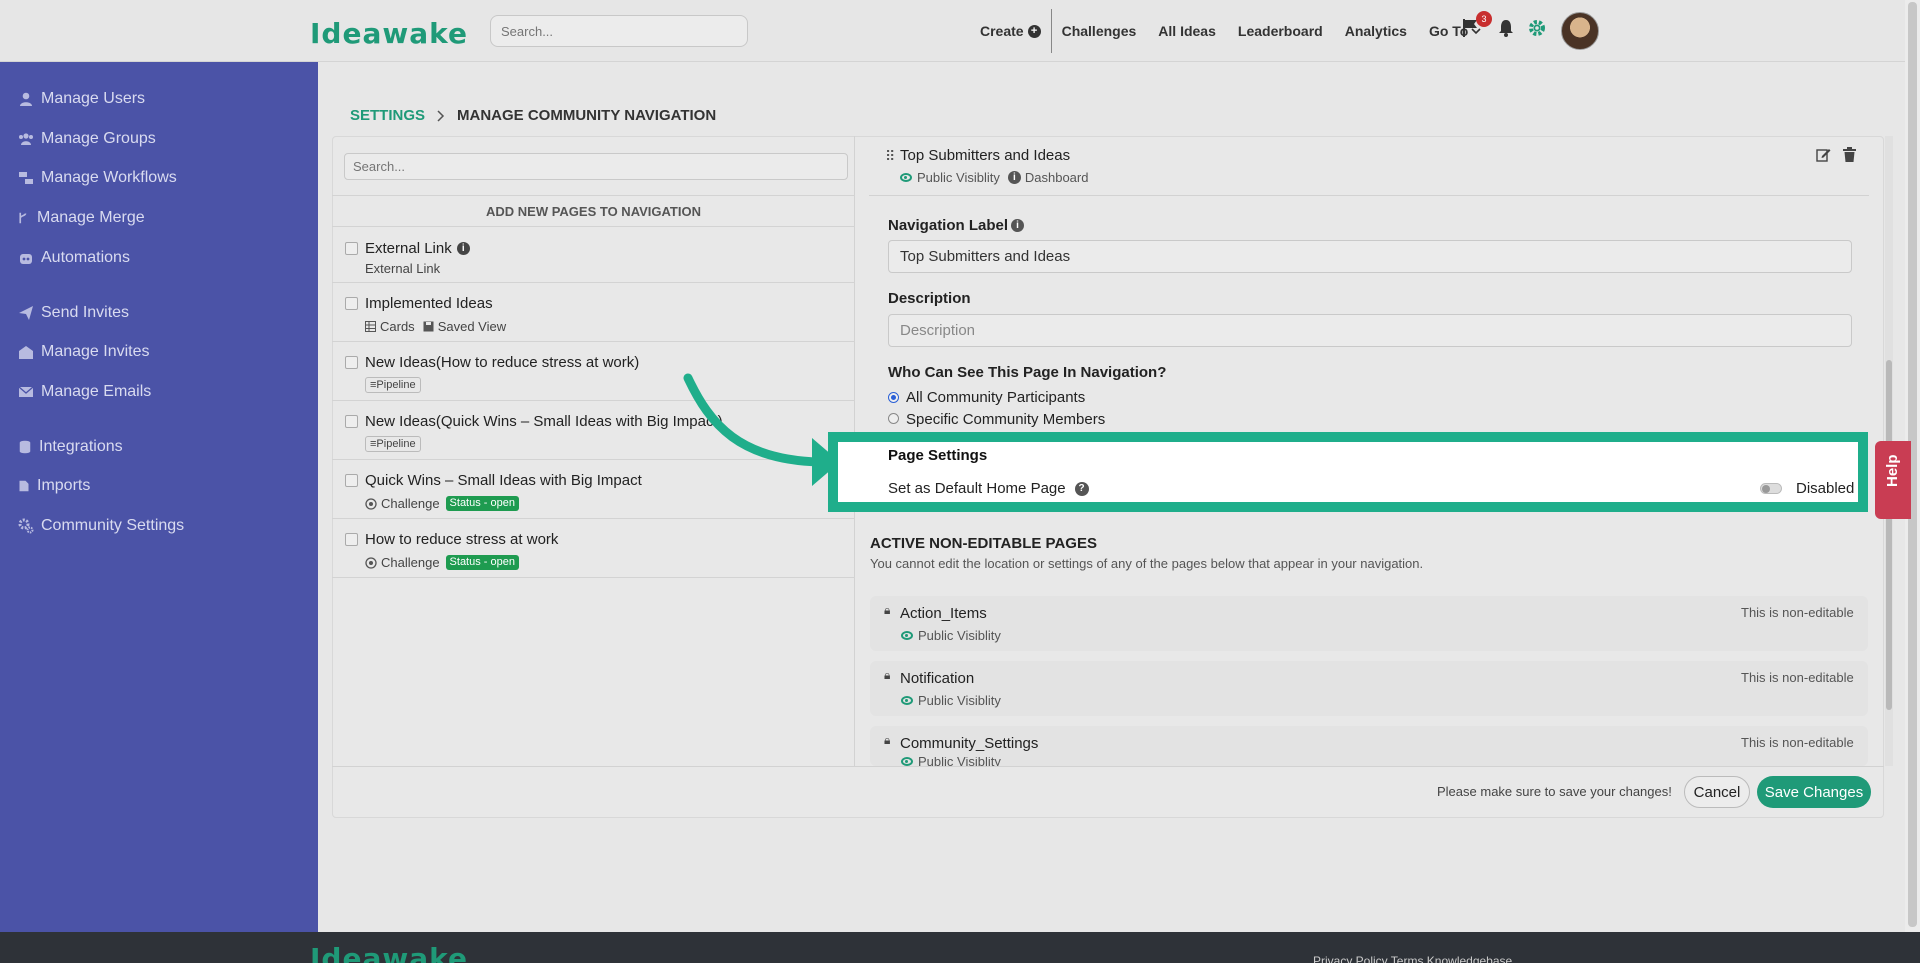 This screenshot has width=1920, height=963. I want to click on gear-icon, so click(1537, 28).